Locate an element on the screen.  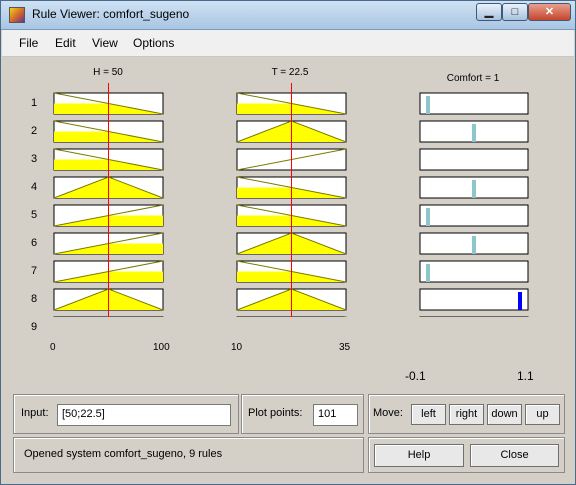
minimize-button: ▁ is located at coordinates (489, 12).